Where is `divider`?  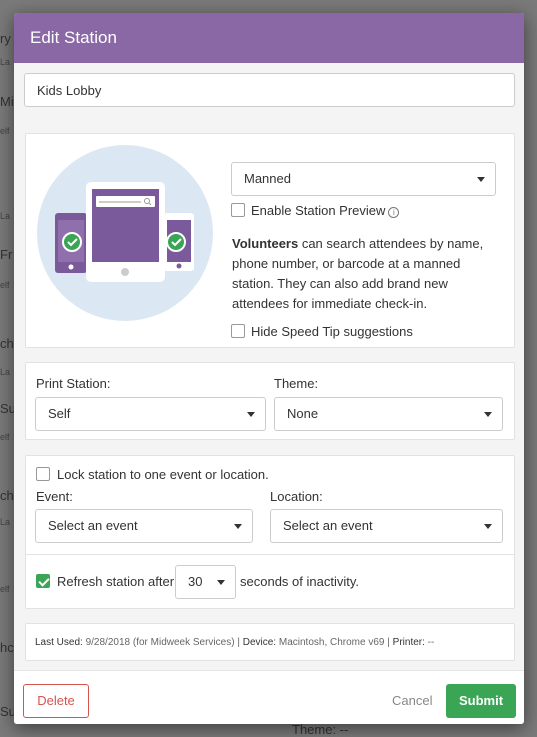 divider is located at coordinates (270, 554).